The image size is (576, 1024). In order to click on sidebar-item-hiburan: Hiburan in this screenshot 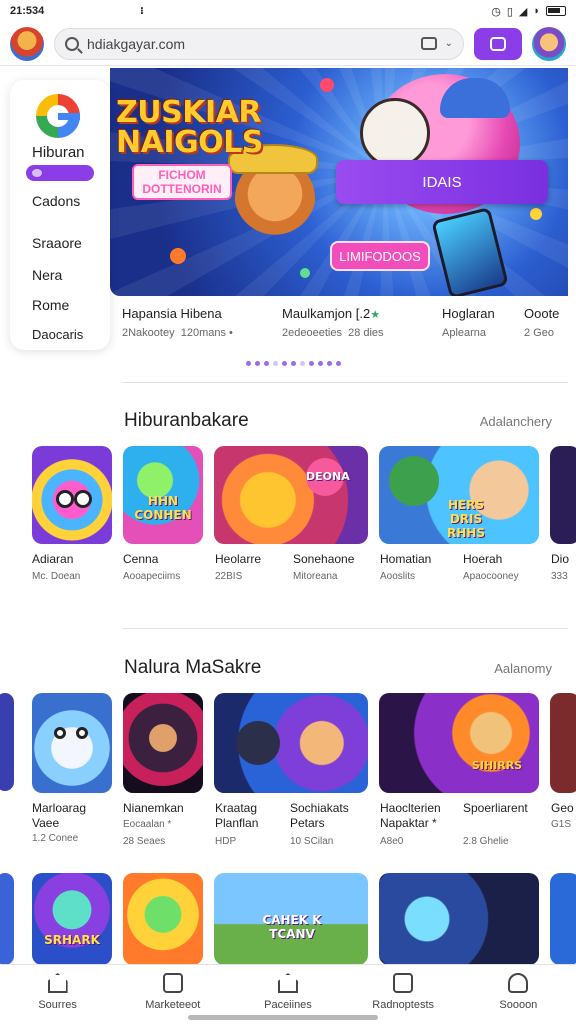, I will do `click(60, 152)`.